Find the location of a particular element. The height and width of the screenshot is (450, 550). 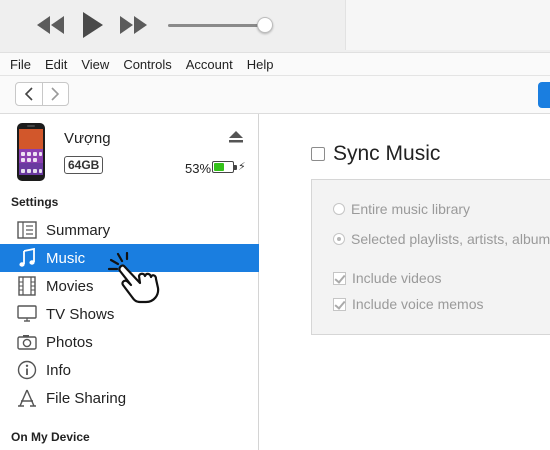

apps-icon is located at coordinates (27, 398).